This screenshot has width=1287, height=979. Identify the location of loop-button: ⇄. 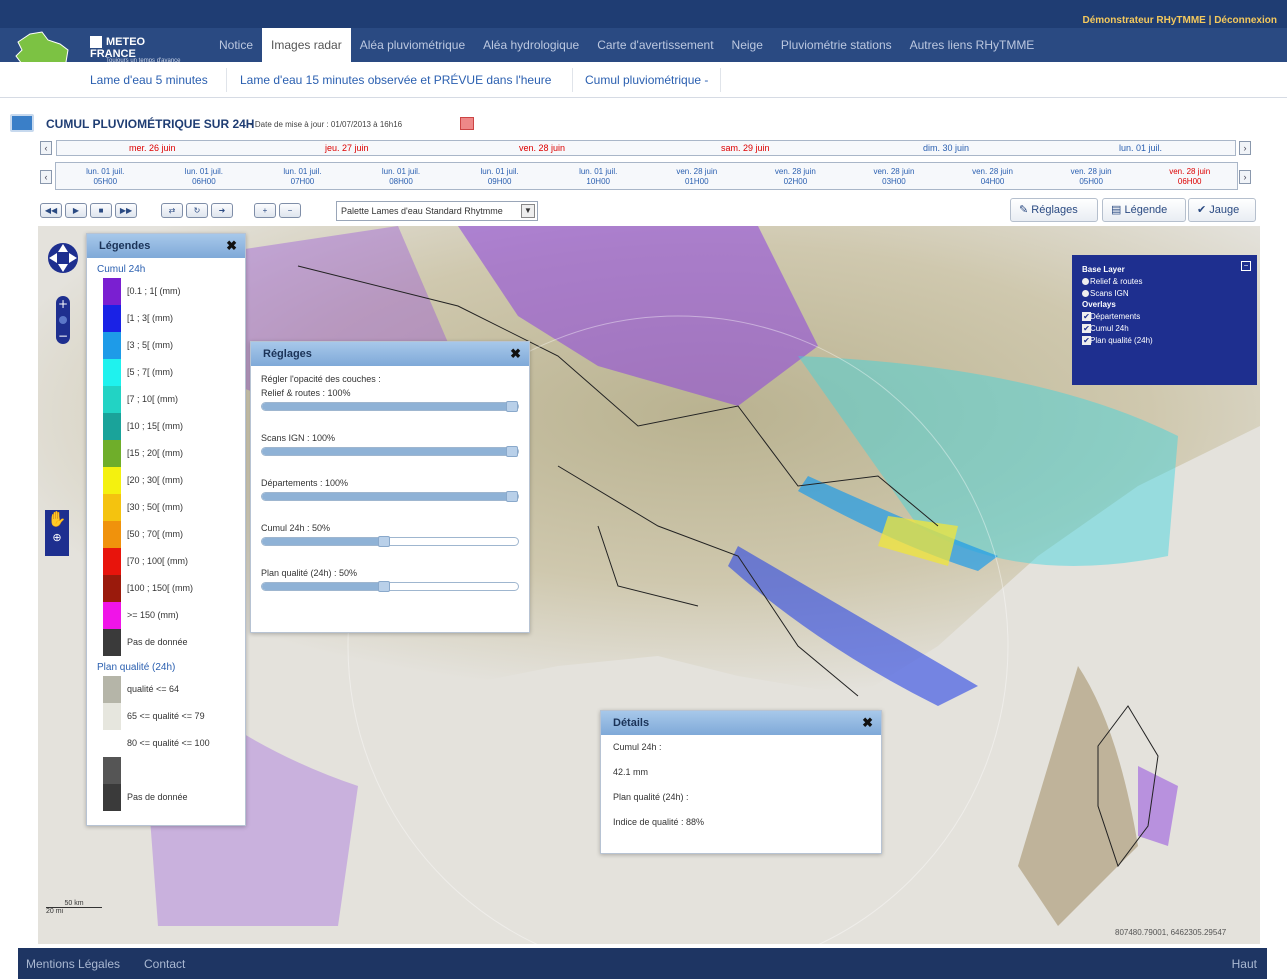
(172, 210).